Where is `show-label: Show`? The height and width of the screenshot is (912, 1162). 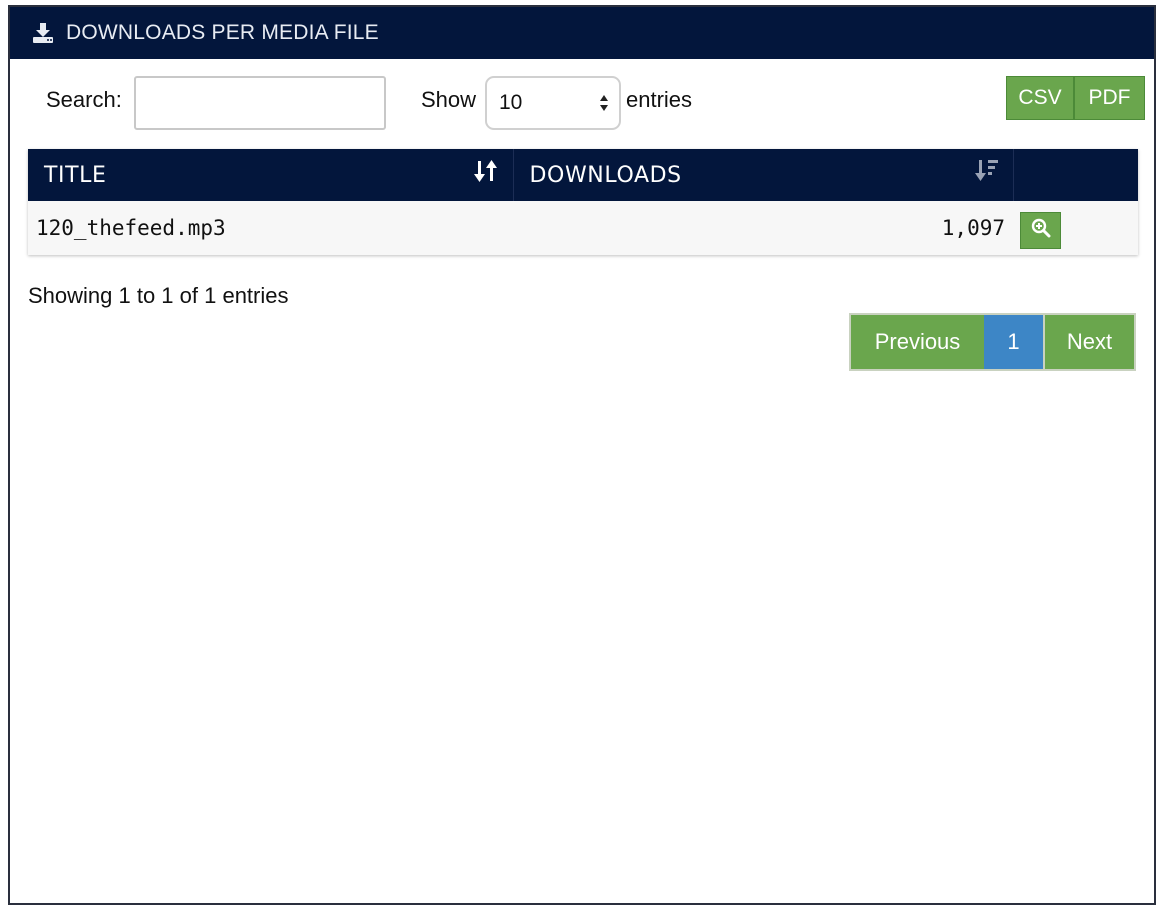
show-label: Show is located at coordinates (449, 99).